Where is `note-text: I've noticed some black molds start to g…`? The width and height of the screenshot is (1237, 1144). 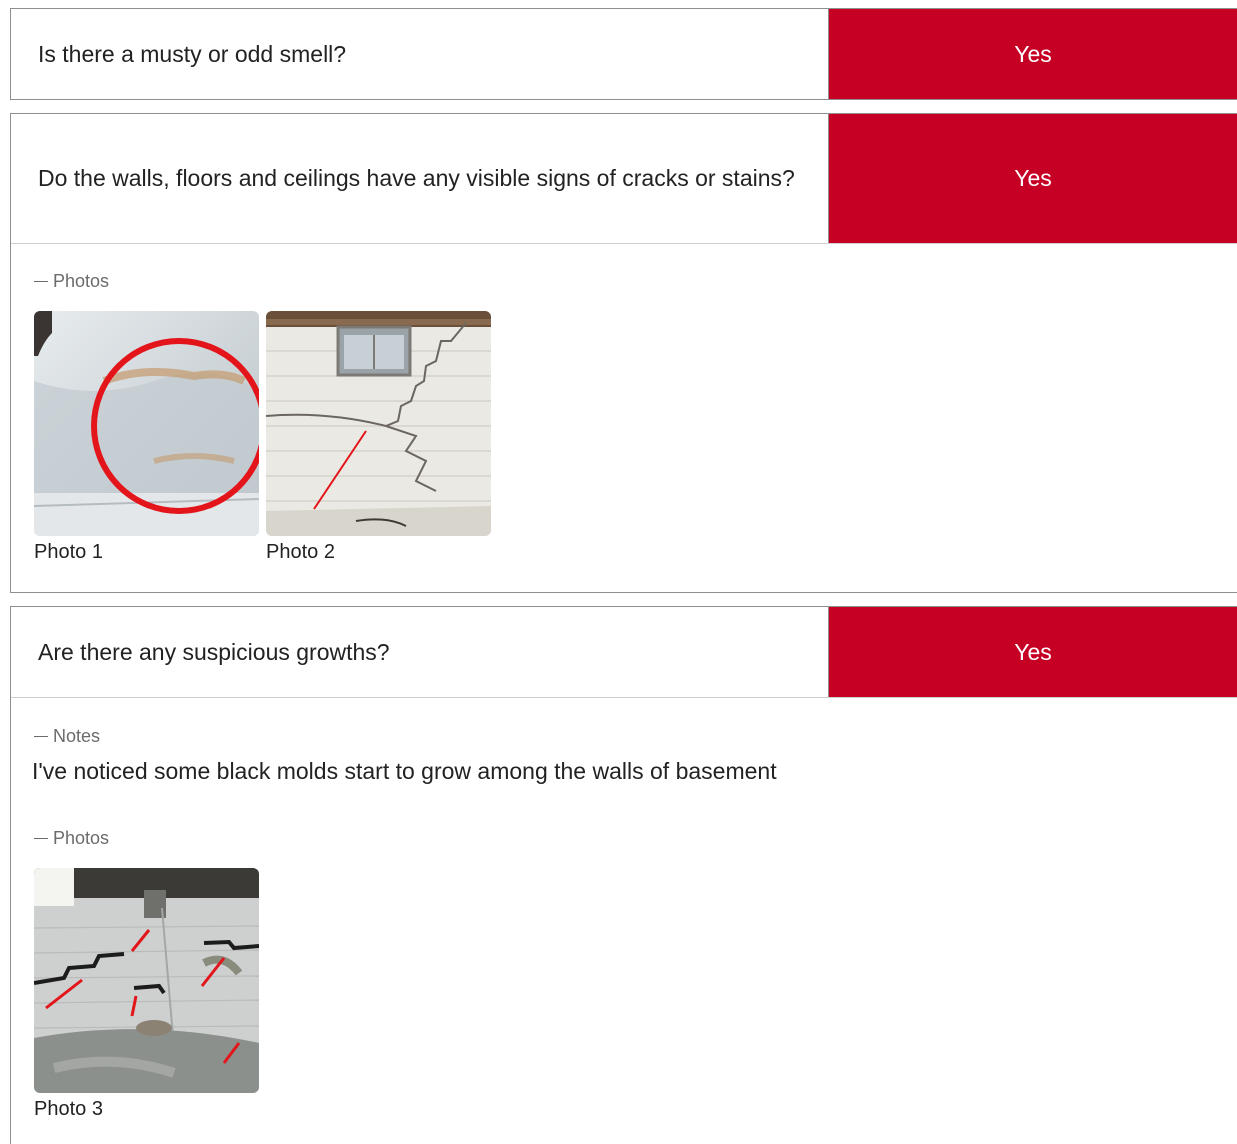
note-text: I've noticed some black molds start to g… is located at coordinates (404, 771).